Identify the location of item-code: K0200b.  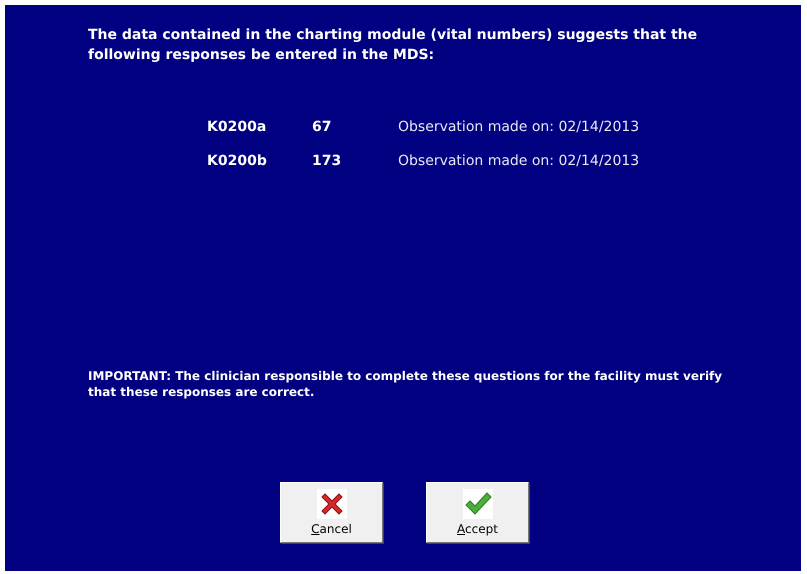
(237, 161).